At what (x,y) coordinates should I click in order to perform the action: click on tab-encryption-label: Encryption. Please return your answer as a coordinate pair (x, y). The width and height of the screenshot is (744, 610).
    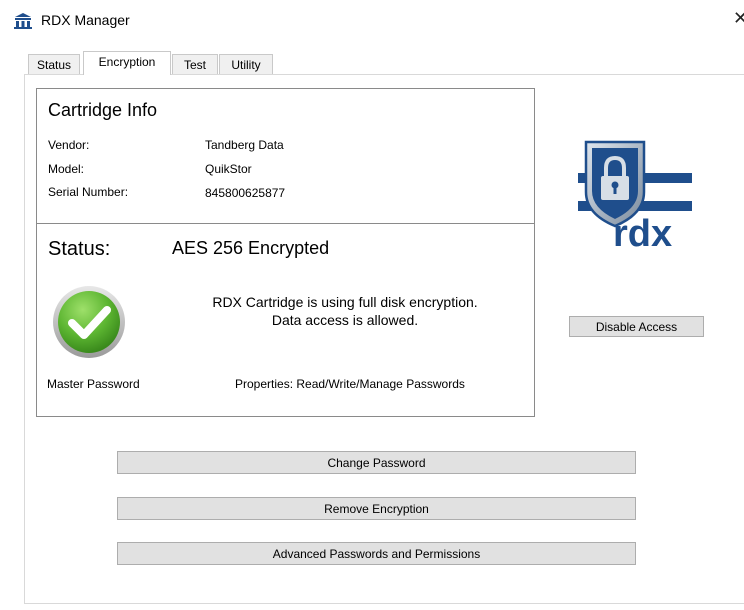
    Looking at the image, I should click on (127, 62).